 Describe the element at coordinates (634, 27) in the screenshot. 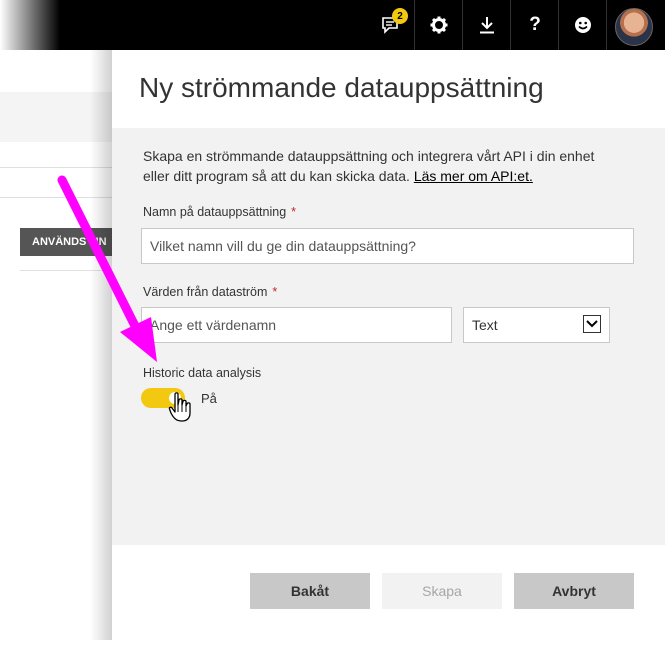

I see `avatar` at that location.